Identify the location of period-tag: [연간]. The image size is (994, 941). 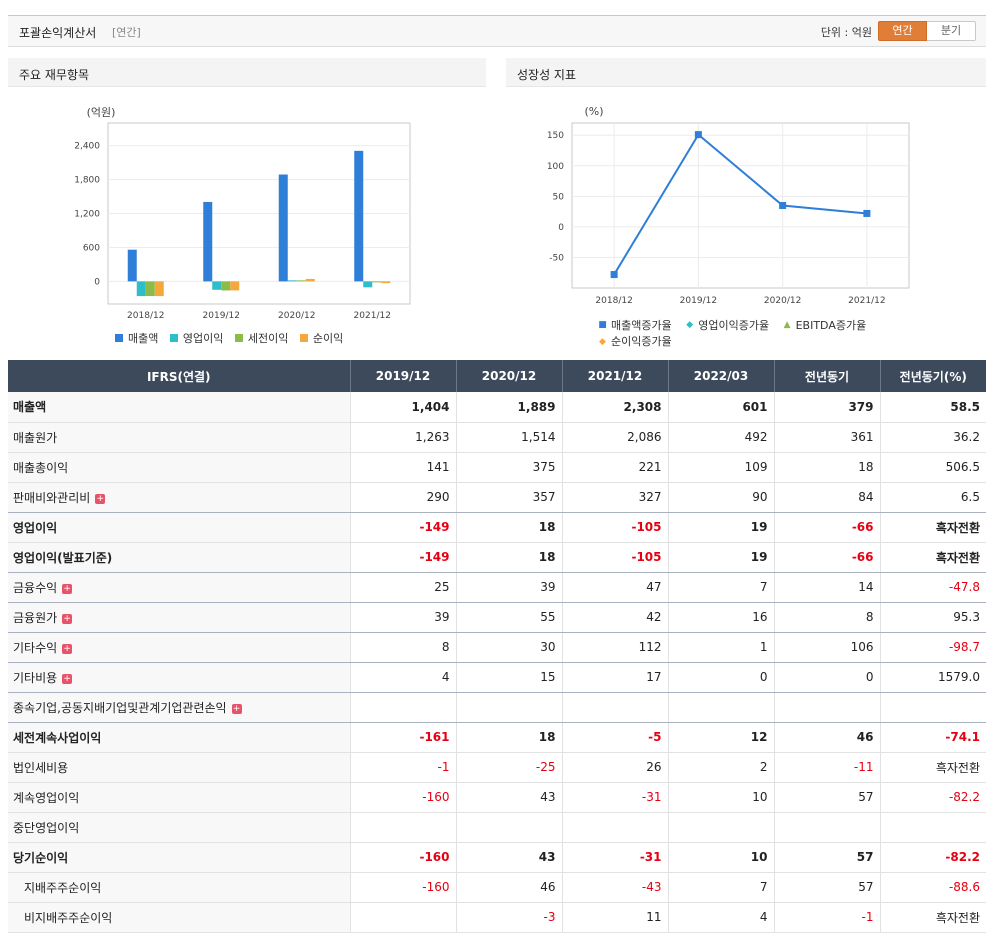
(126, 32).